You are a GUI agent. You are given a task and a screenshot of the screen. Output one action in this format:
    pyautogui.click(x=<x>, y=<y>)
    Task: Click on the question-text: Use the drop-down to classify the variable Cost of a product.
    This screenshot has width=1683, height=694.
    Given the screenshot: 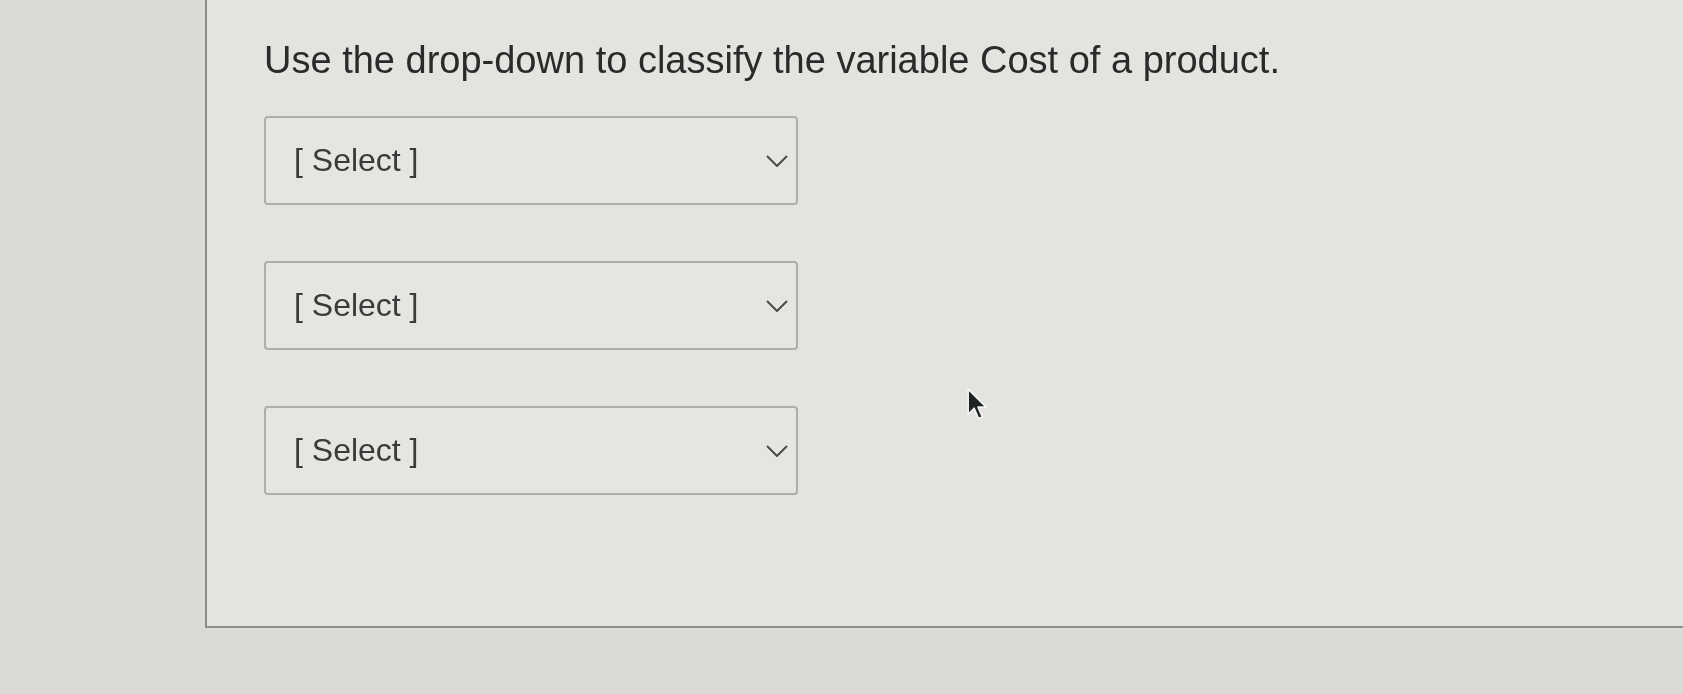 What is the action you would take?
    pyautogui.click(x=772, y=60)
    